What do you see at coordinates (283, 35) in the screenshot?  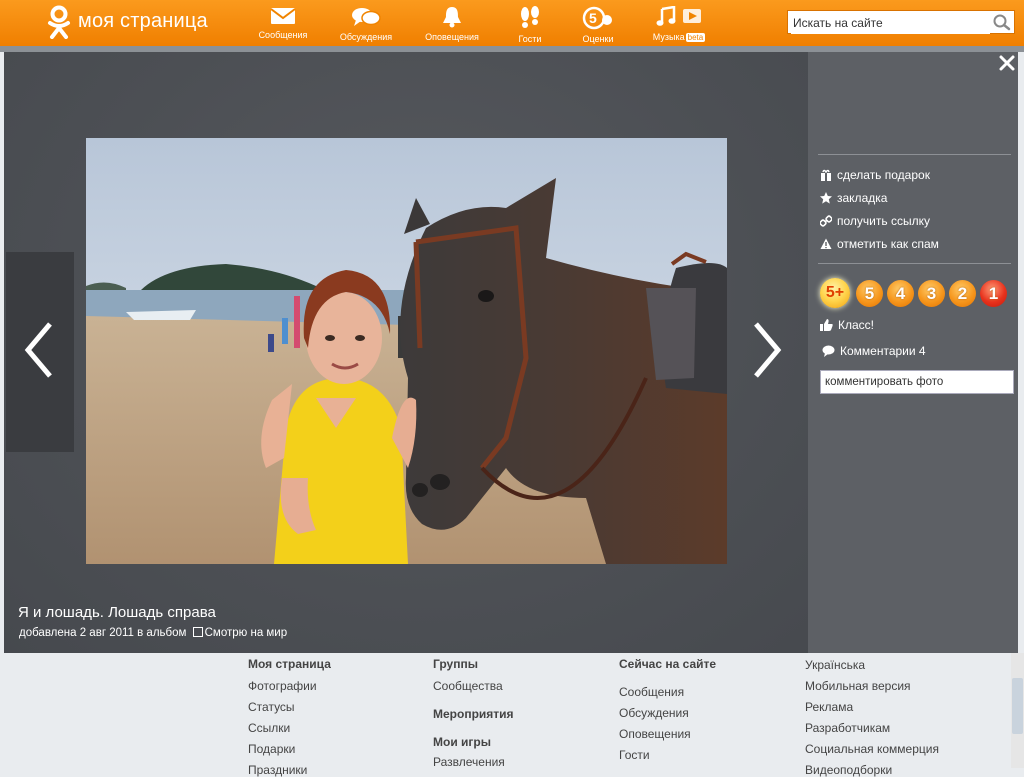 I see `nav-label: Сообщения` at bounding box center [283, 35].